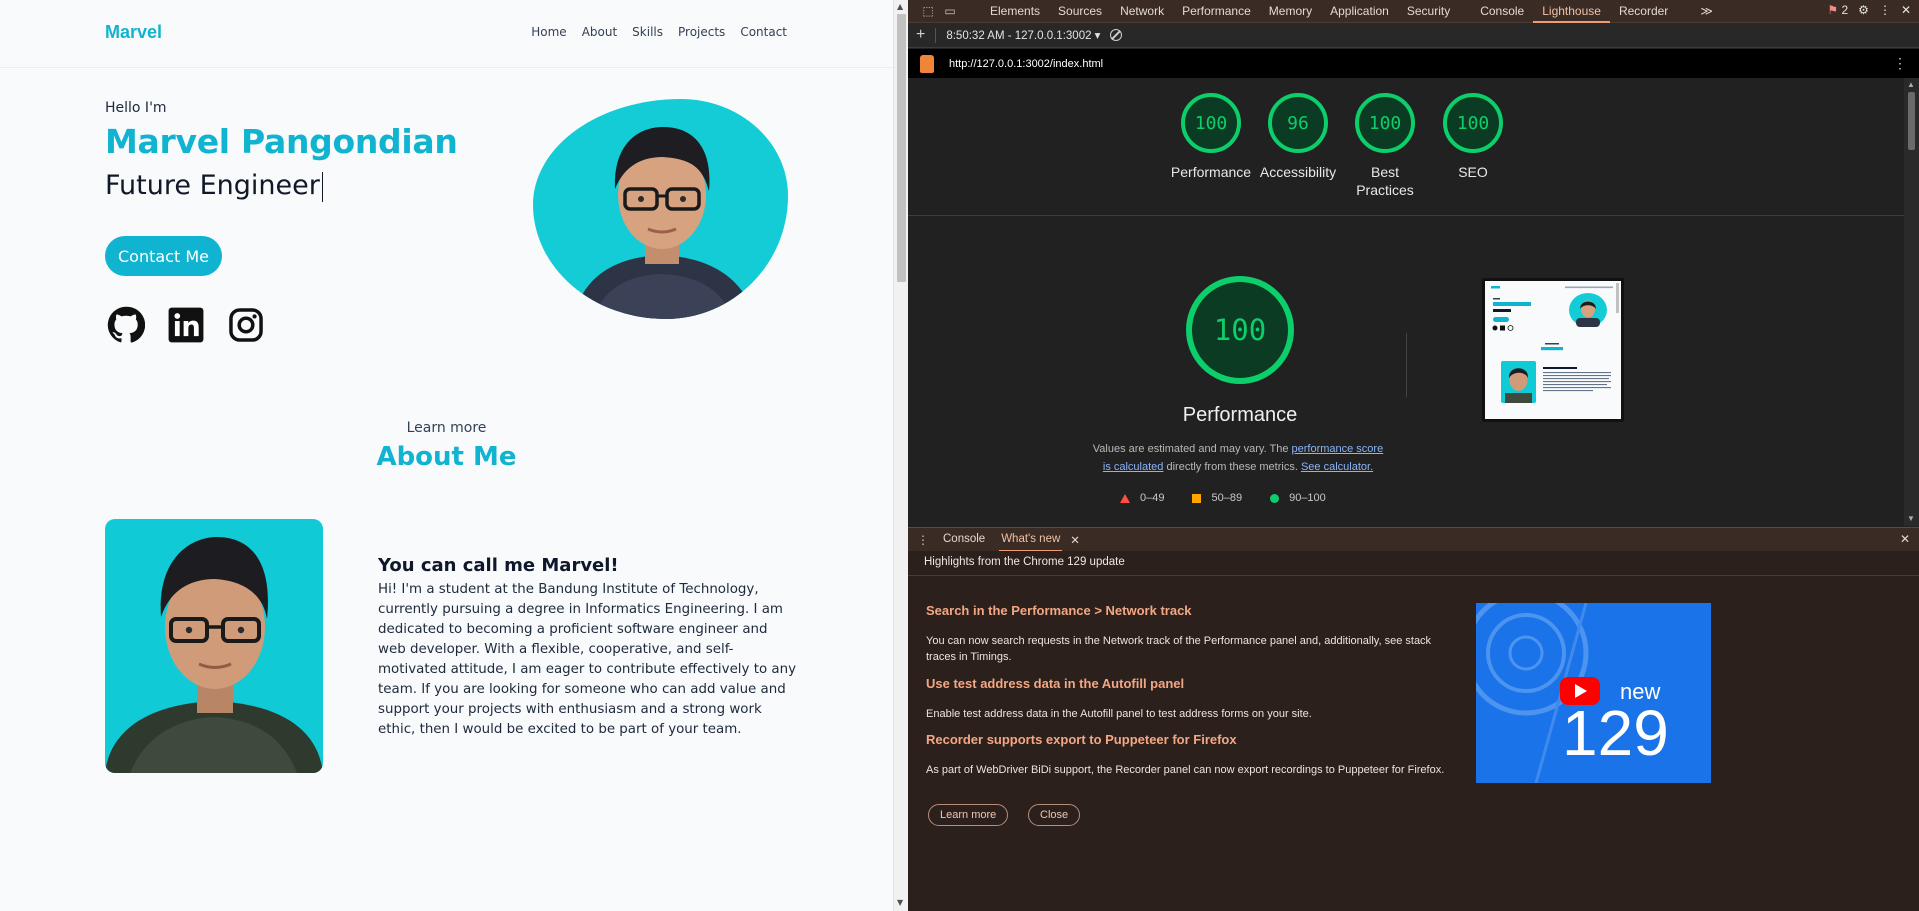 This screenshot has width=1919, height=911. Describe the element at coordinates (1240, 330) in the screenshot. I see `performance-main-gauge: 100` at that location.